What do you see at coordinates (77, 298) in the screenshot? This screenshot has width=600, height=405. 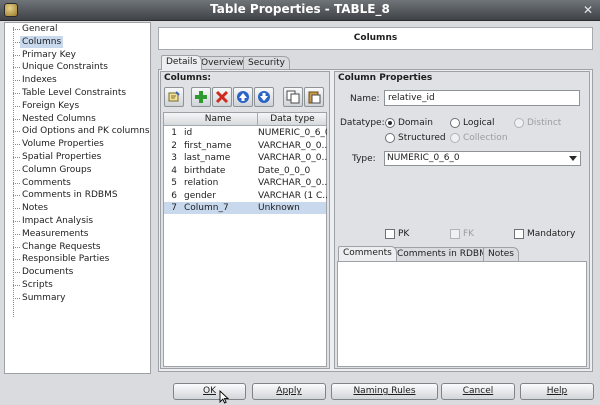 I see `nav-item: Summary` at bounding box center [77, 298].